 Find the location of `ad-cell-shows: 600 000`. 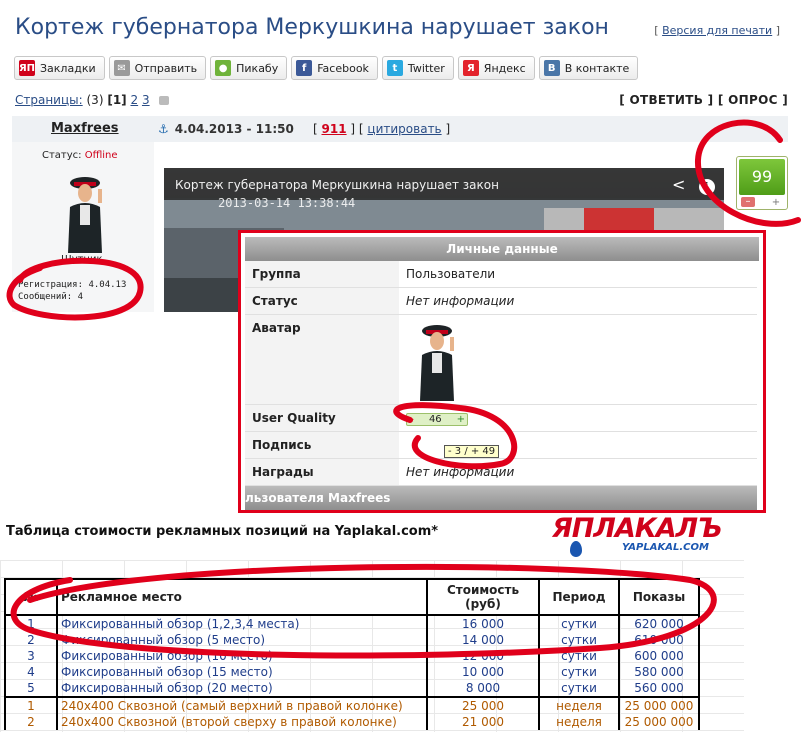

ad-cell-shows: 600 000 is located at coordinates (659, 656).